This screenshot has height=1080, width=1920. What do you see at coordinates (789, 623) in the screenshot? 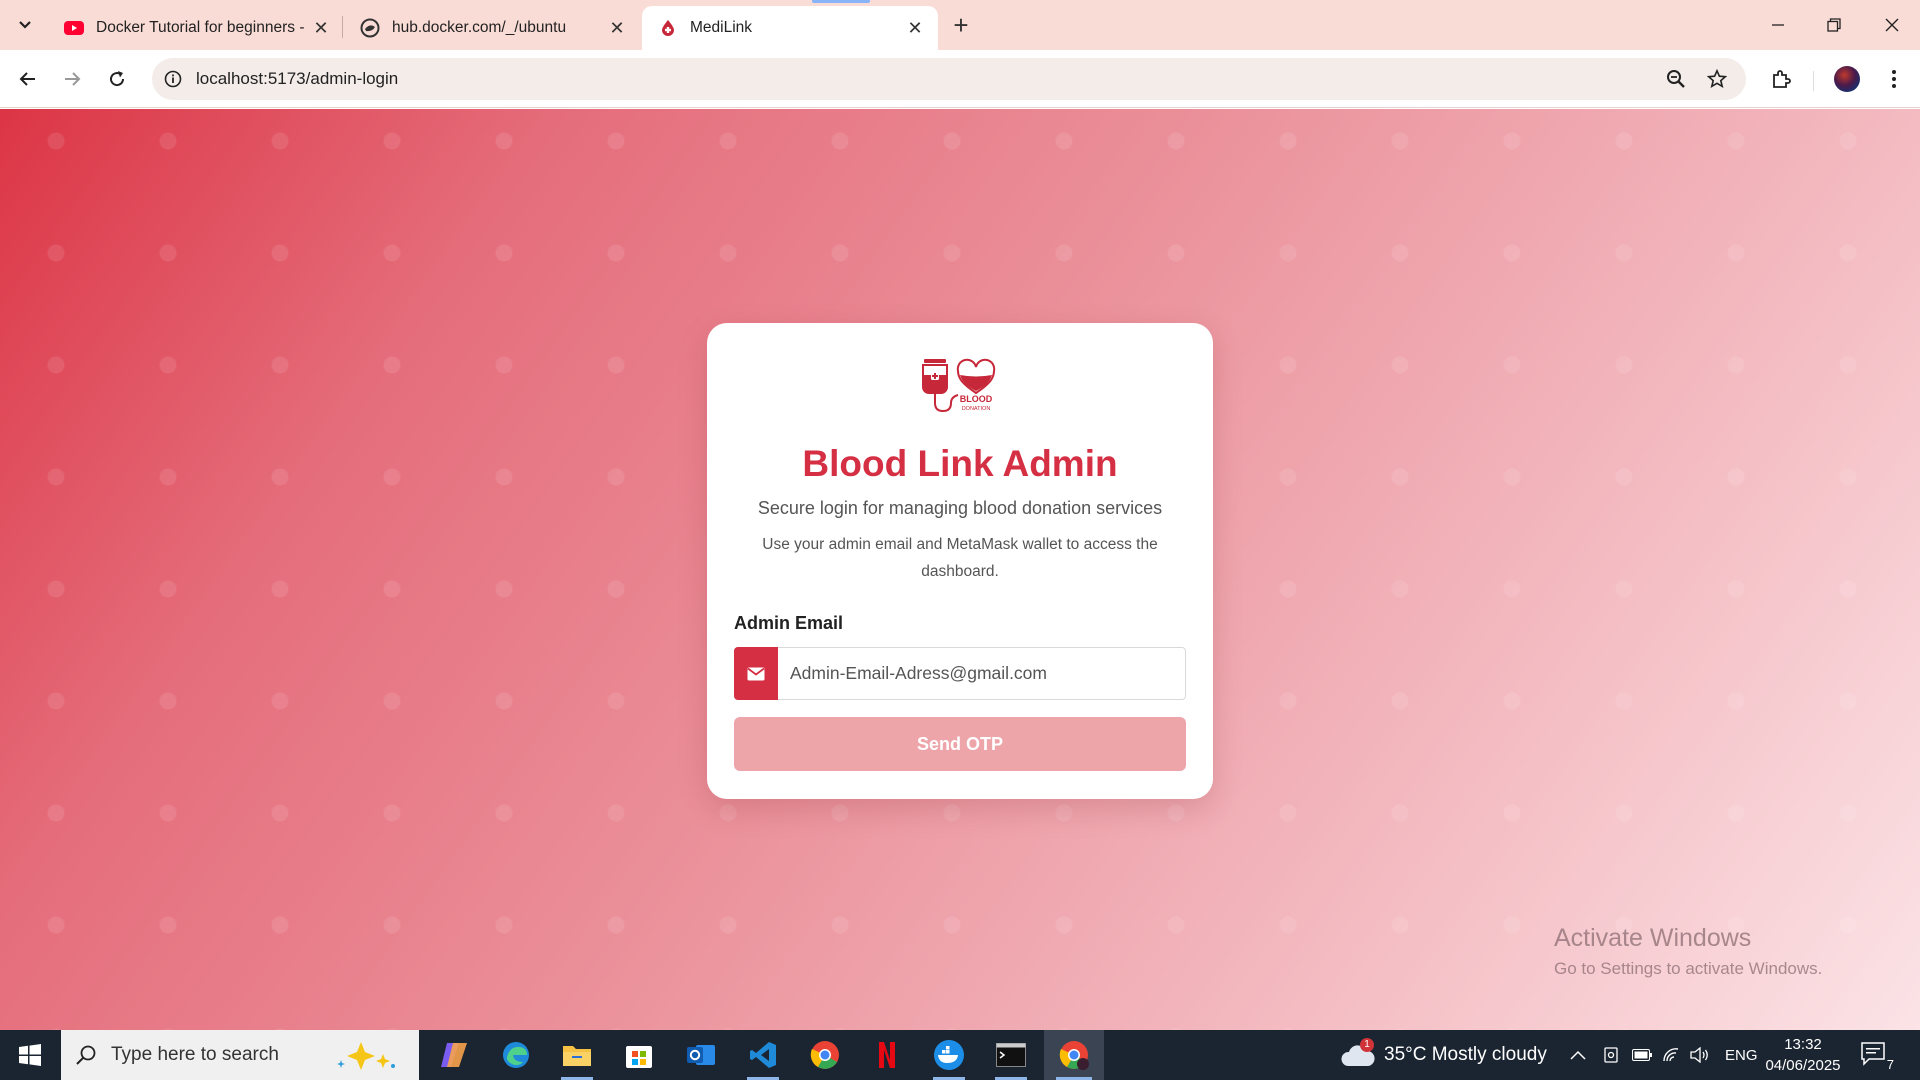
I see `email-label: Admin Email` at bounding box center [789, 623].